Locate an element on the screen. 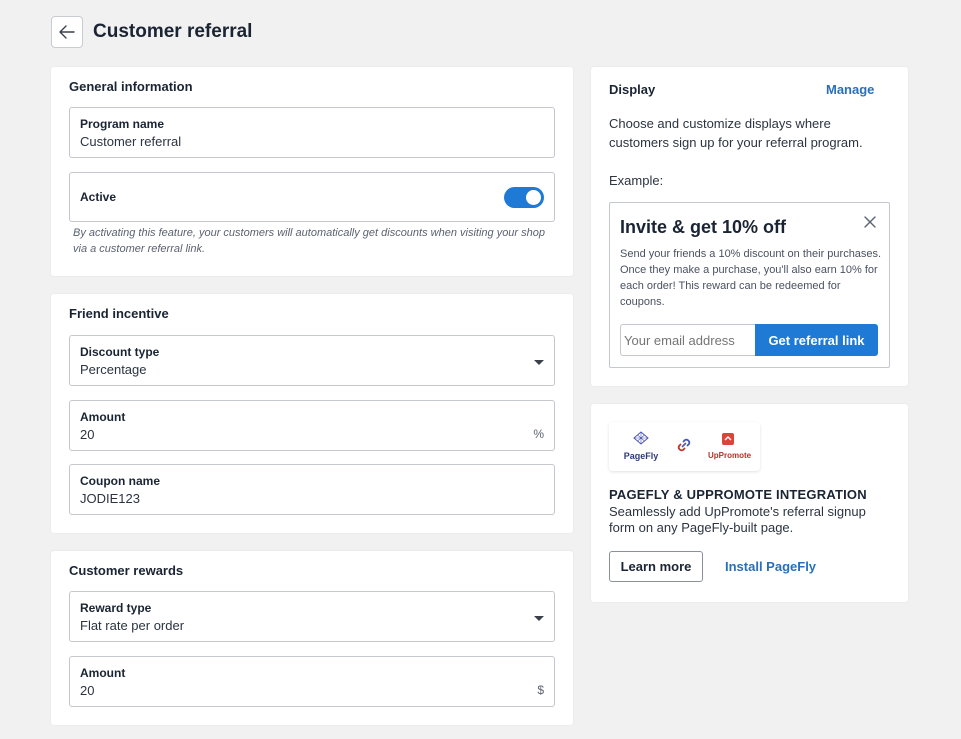 This screenshot has height=739, width=961. percent-suffix: % is located at coordinates (538, 434).